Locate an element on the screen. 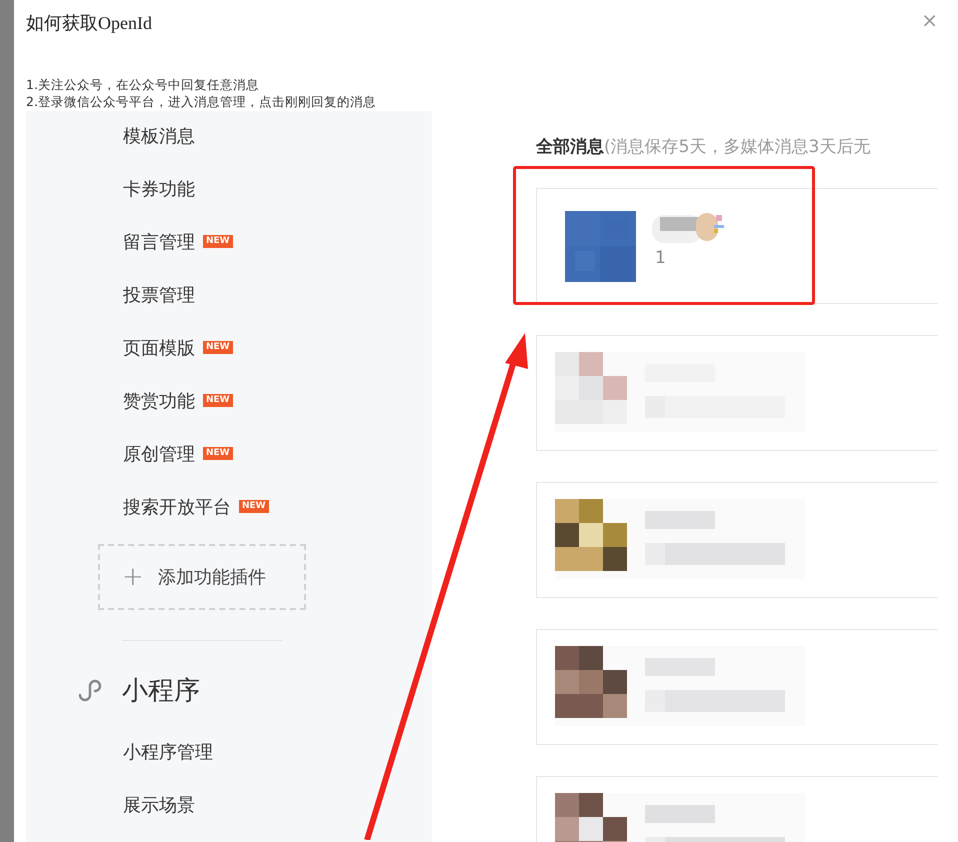 This screenshot has height=842, width=958. menu-item: 留言管理 is located at coordinates (159, 242).